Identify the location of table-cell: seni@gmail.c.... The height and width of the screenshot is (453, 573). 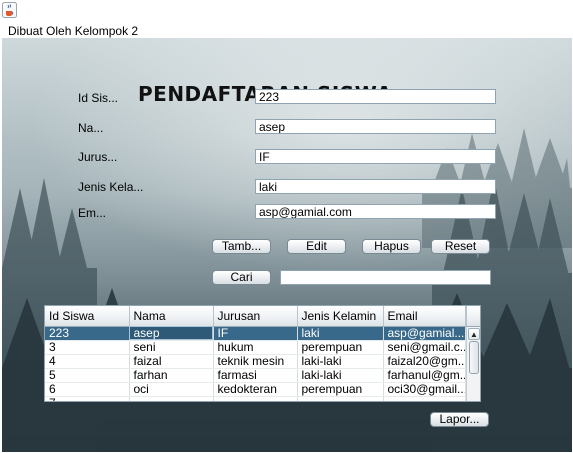
(424, 347).